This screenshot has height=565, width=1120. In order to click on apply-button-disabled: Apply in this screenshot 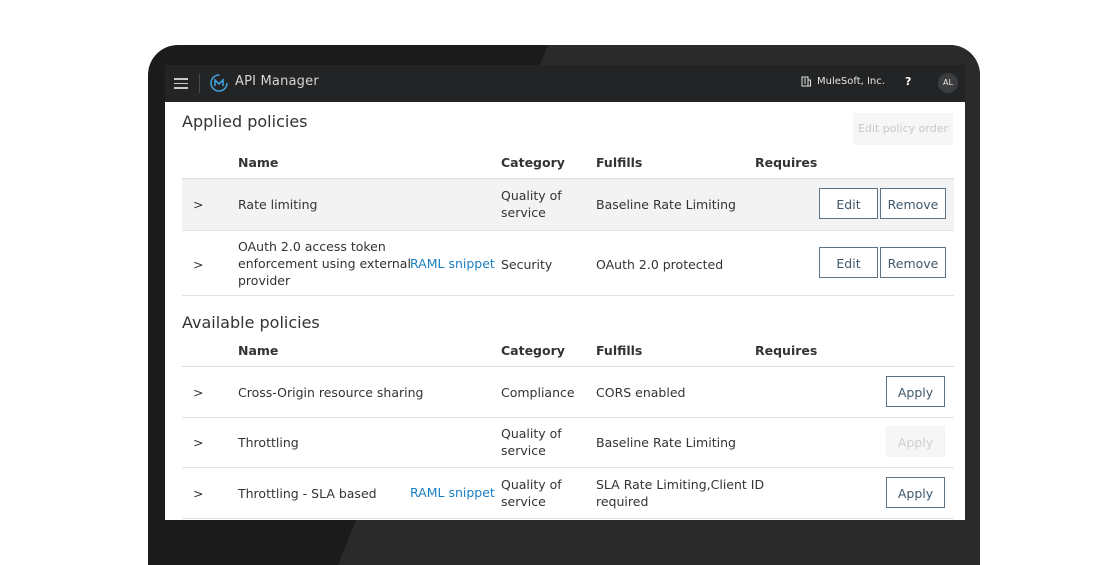, I will do `click(915, 441)`.